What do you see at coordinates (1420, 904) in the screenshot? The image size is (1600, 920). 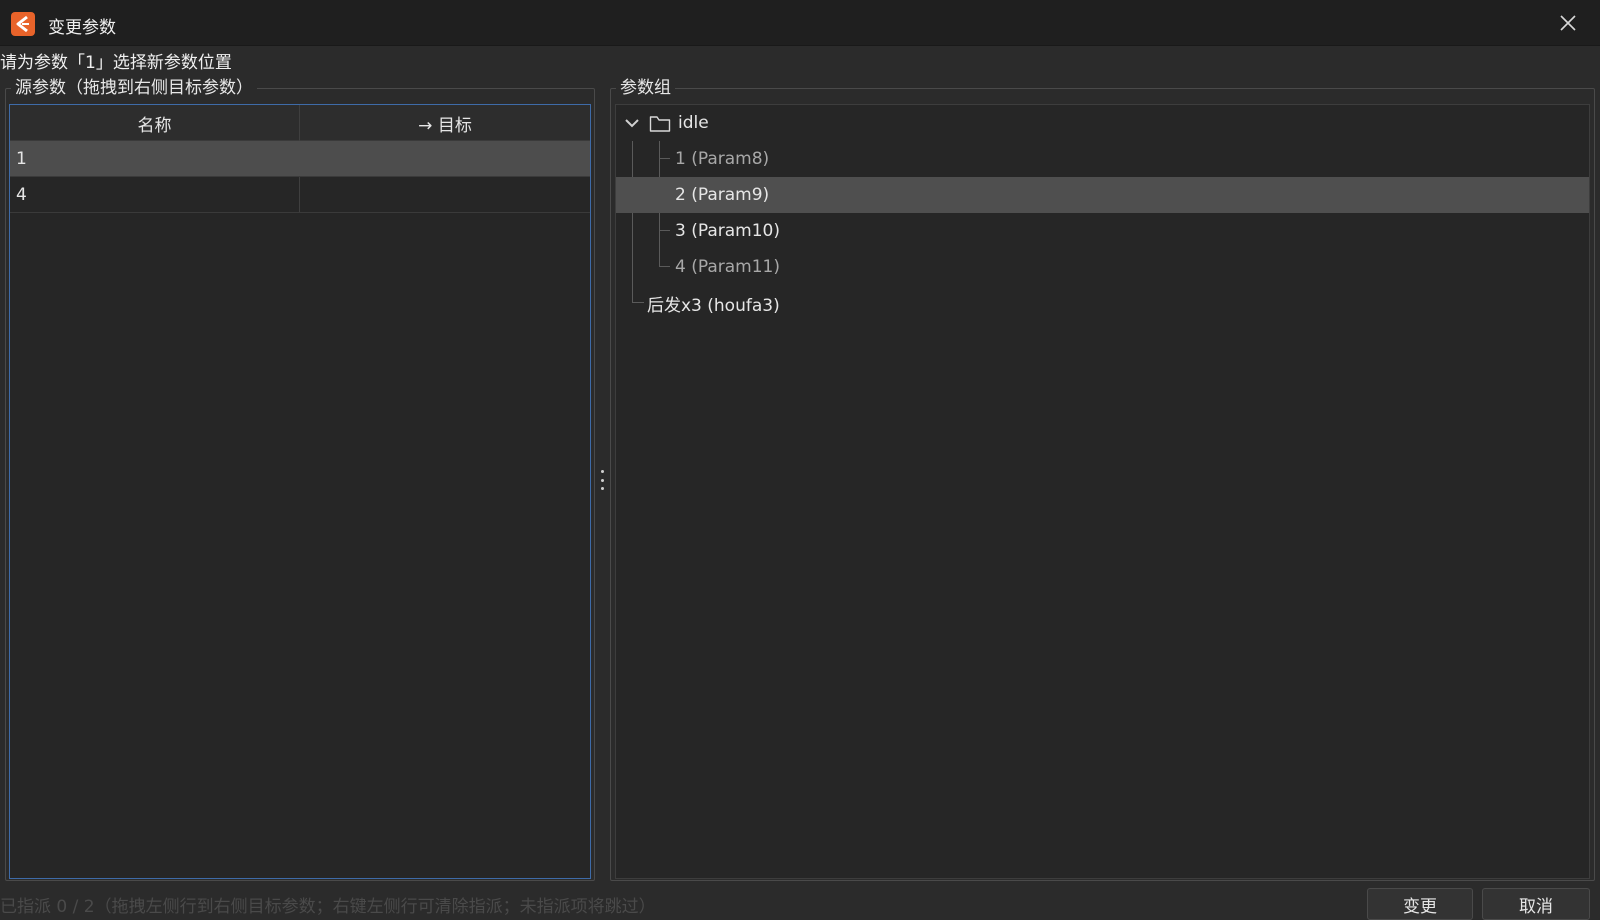 I see `change-button: 变更` at bounding box center [1420, 904].